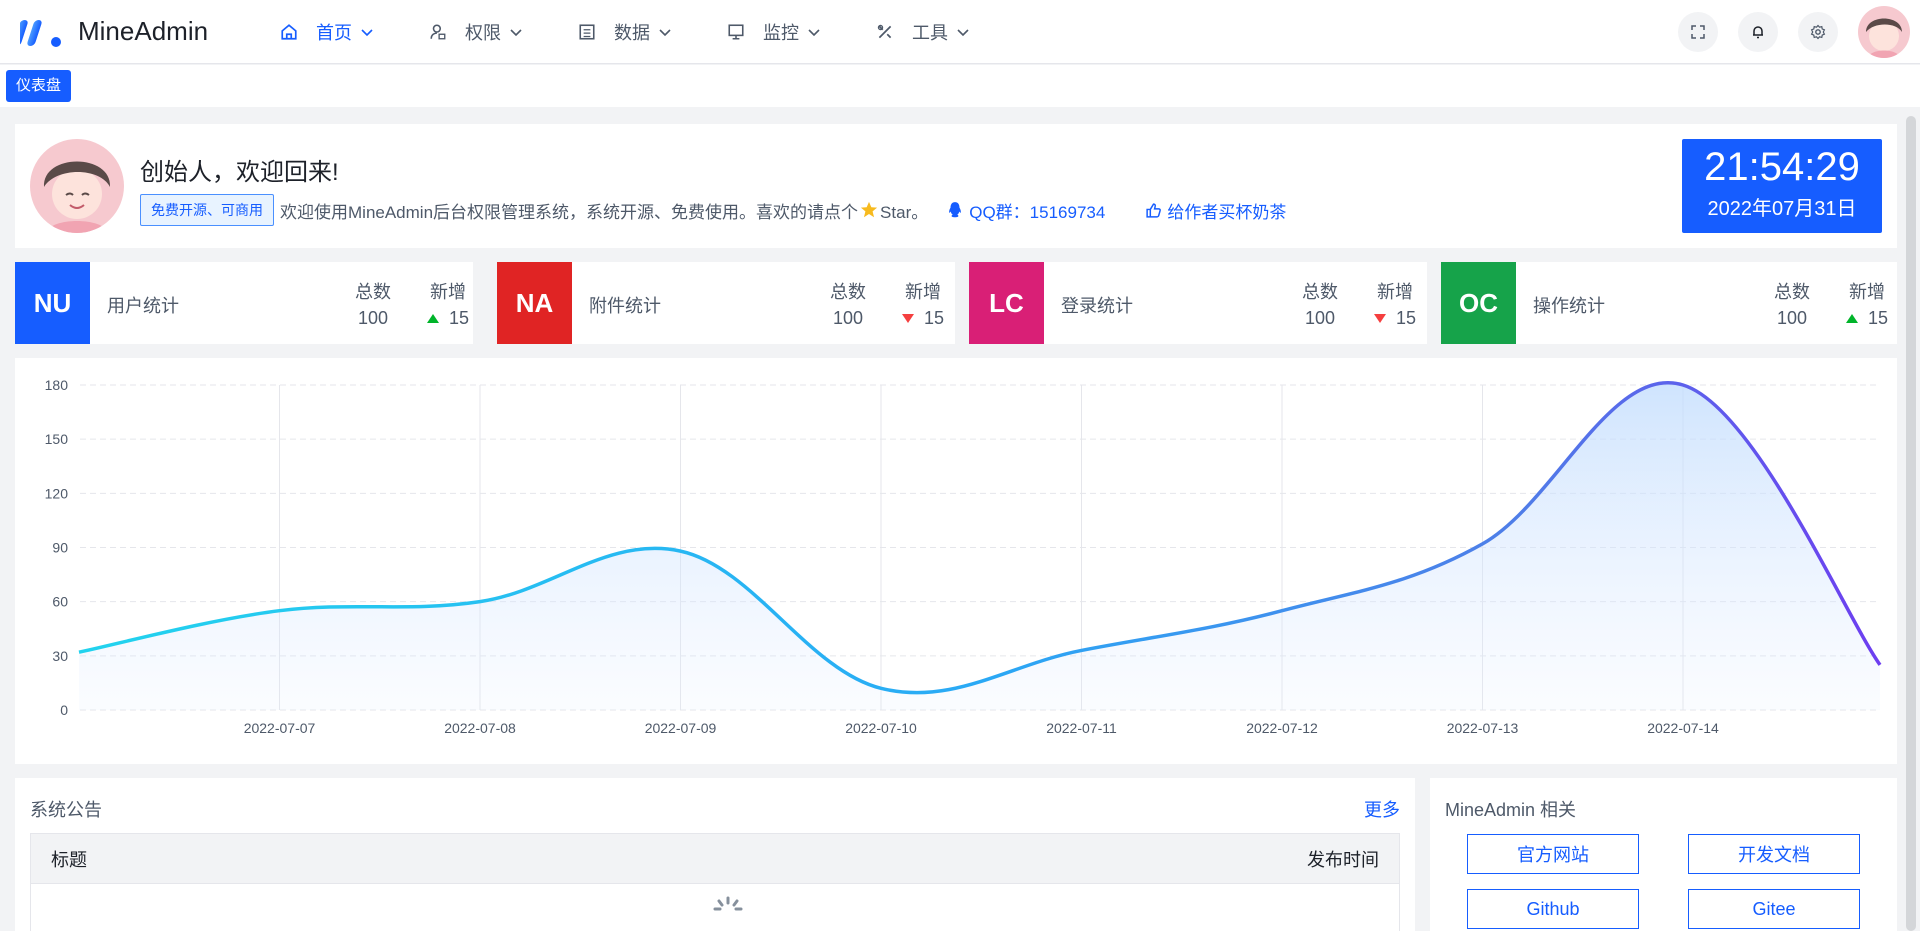  Describe the element at coordinates (1553, 854) in the screenshot. I see `official-site-button: 官方网站` at that location.